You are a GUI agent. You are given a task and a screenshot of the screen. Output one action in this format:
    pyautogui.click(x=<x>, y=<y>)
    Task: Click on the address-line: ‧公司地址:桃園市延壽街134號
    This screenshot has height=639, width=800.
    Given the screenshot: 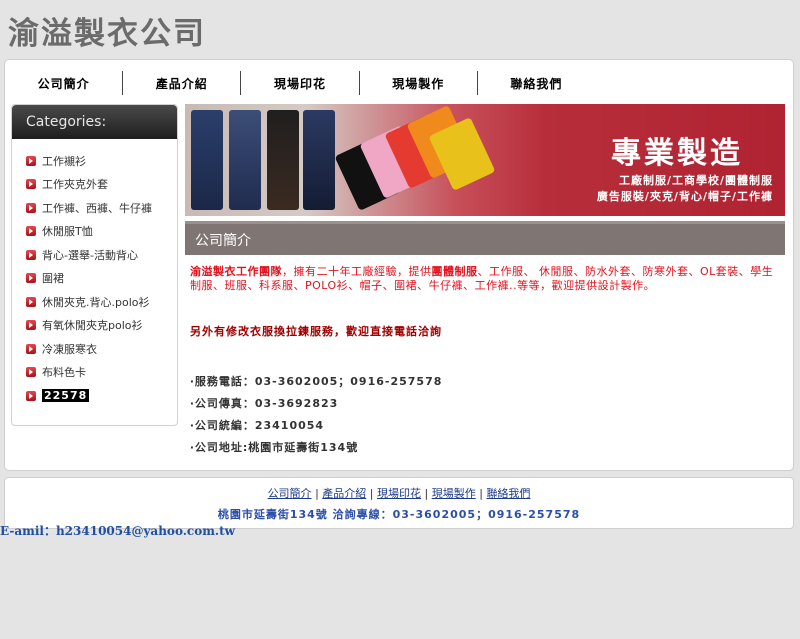 What is the action you would take?
    pyautogui.click(x=274, y=447)
    